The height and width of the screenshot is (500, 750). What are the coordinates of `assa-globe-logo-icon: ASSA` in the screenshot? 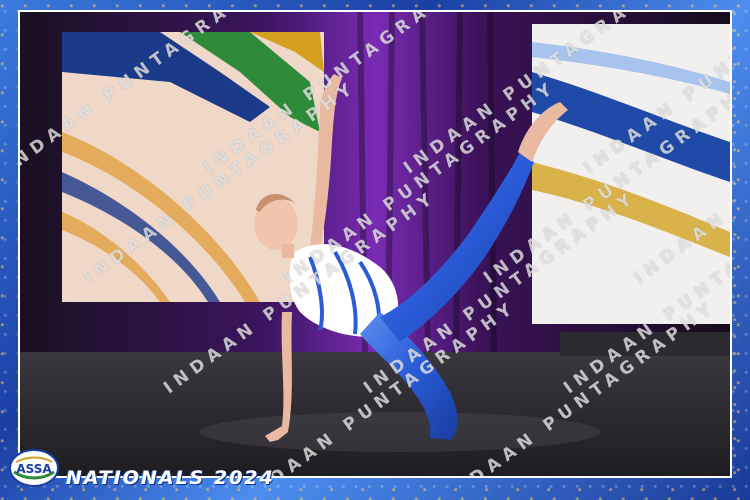 It's located at (34, 468).